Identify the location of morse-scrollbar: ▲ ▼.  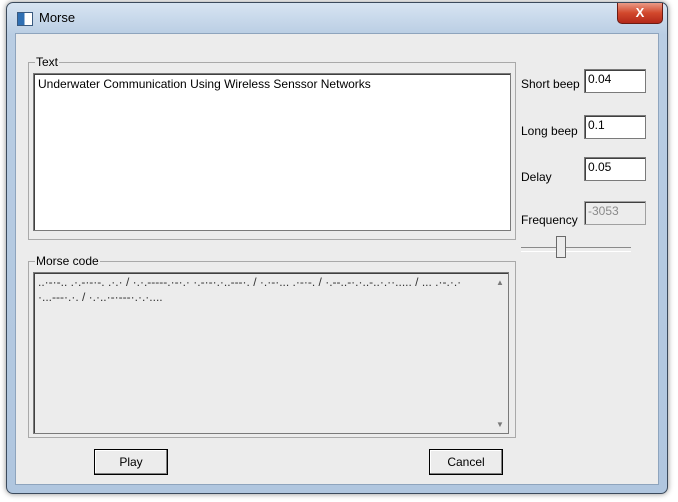
(500, 353).